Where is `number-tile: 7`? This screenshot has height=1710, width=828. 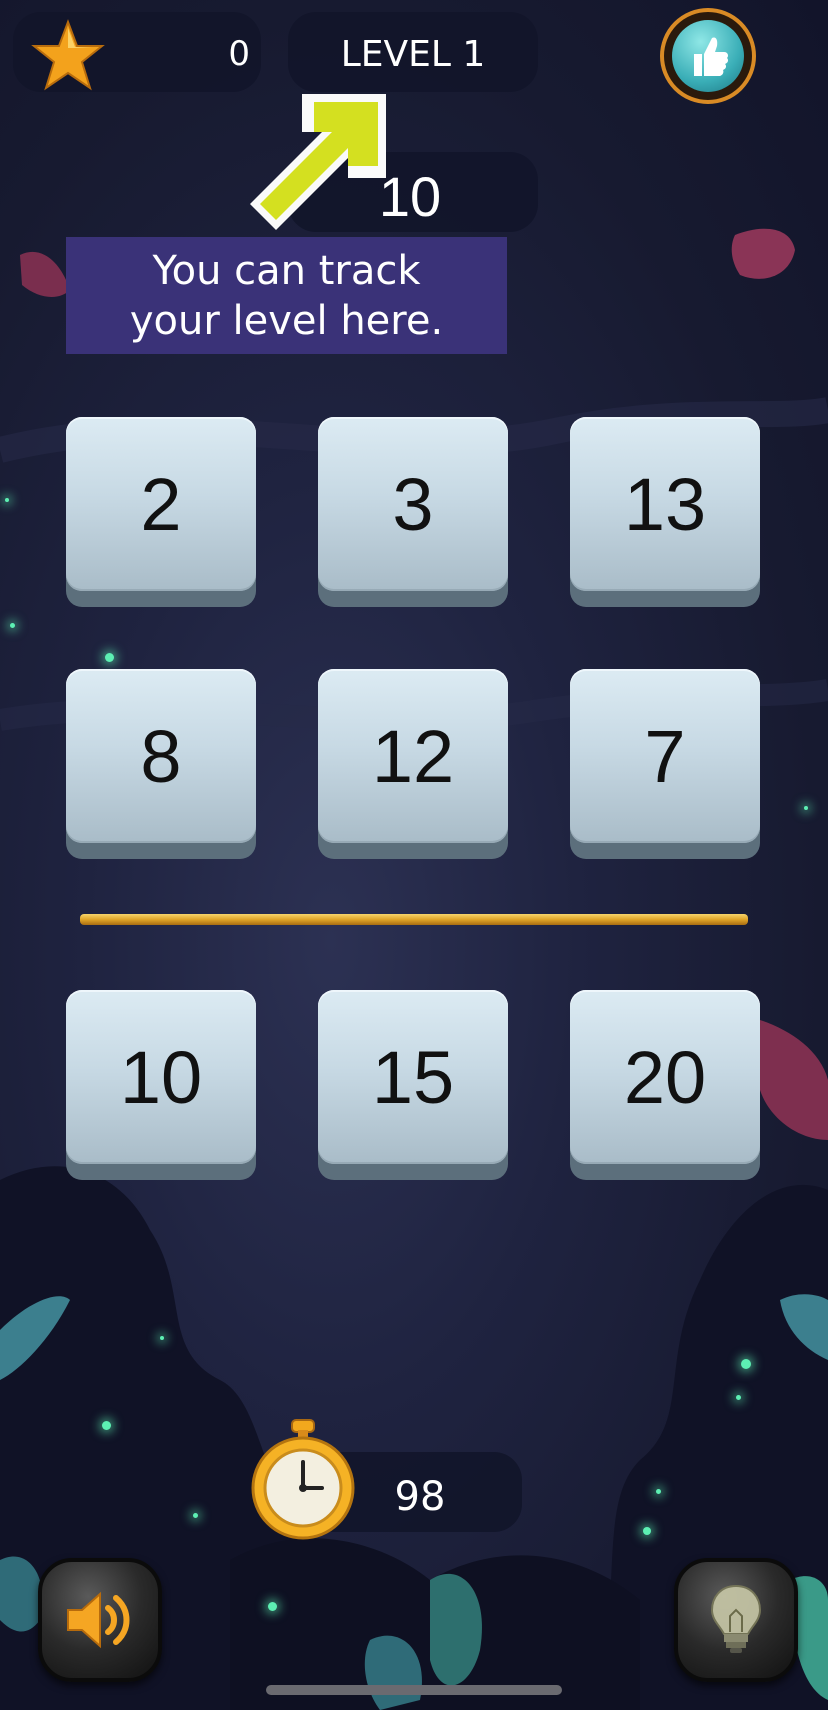 number-tile: 7 is located at coordinates (665, 764).